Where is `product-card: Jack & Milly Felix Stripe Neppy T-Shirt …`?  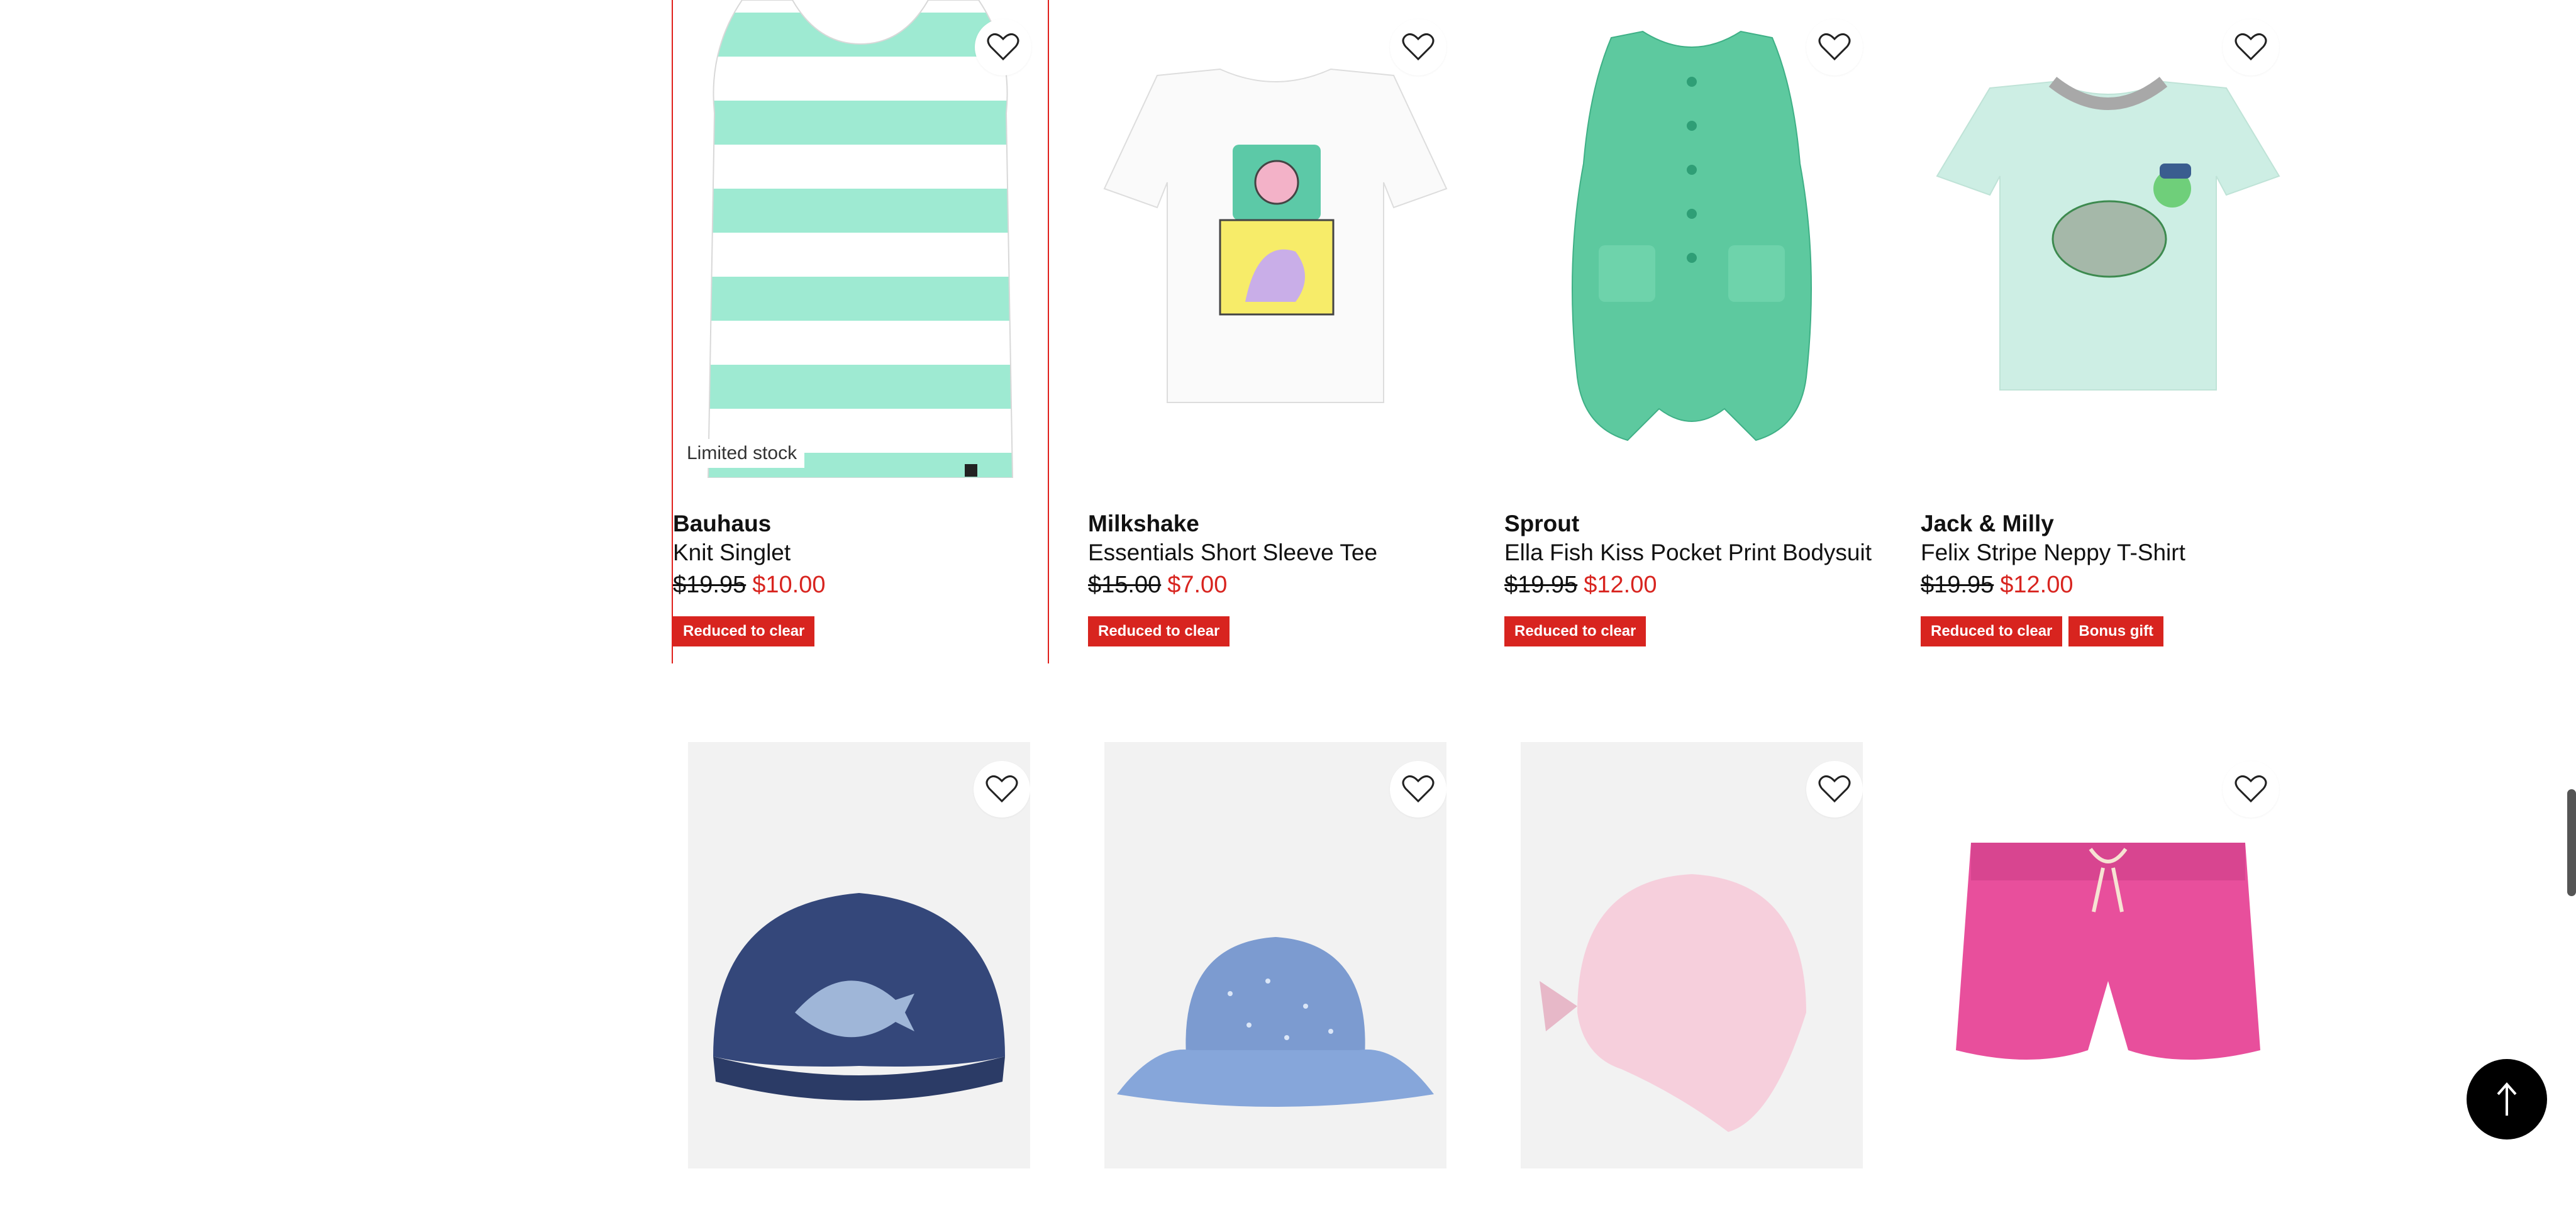 product-card: Jack & Milly Felix Stripe Neppy T-Shirt … is located at coordinates (2108, 323).